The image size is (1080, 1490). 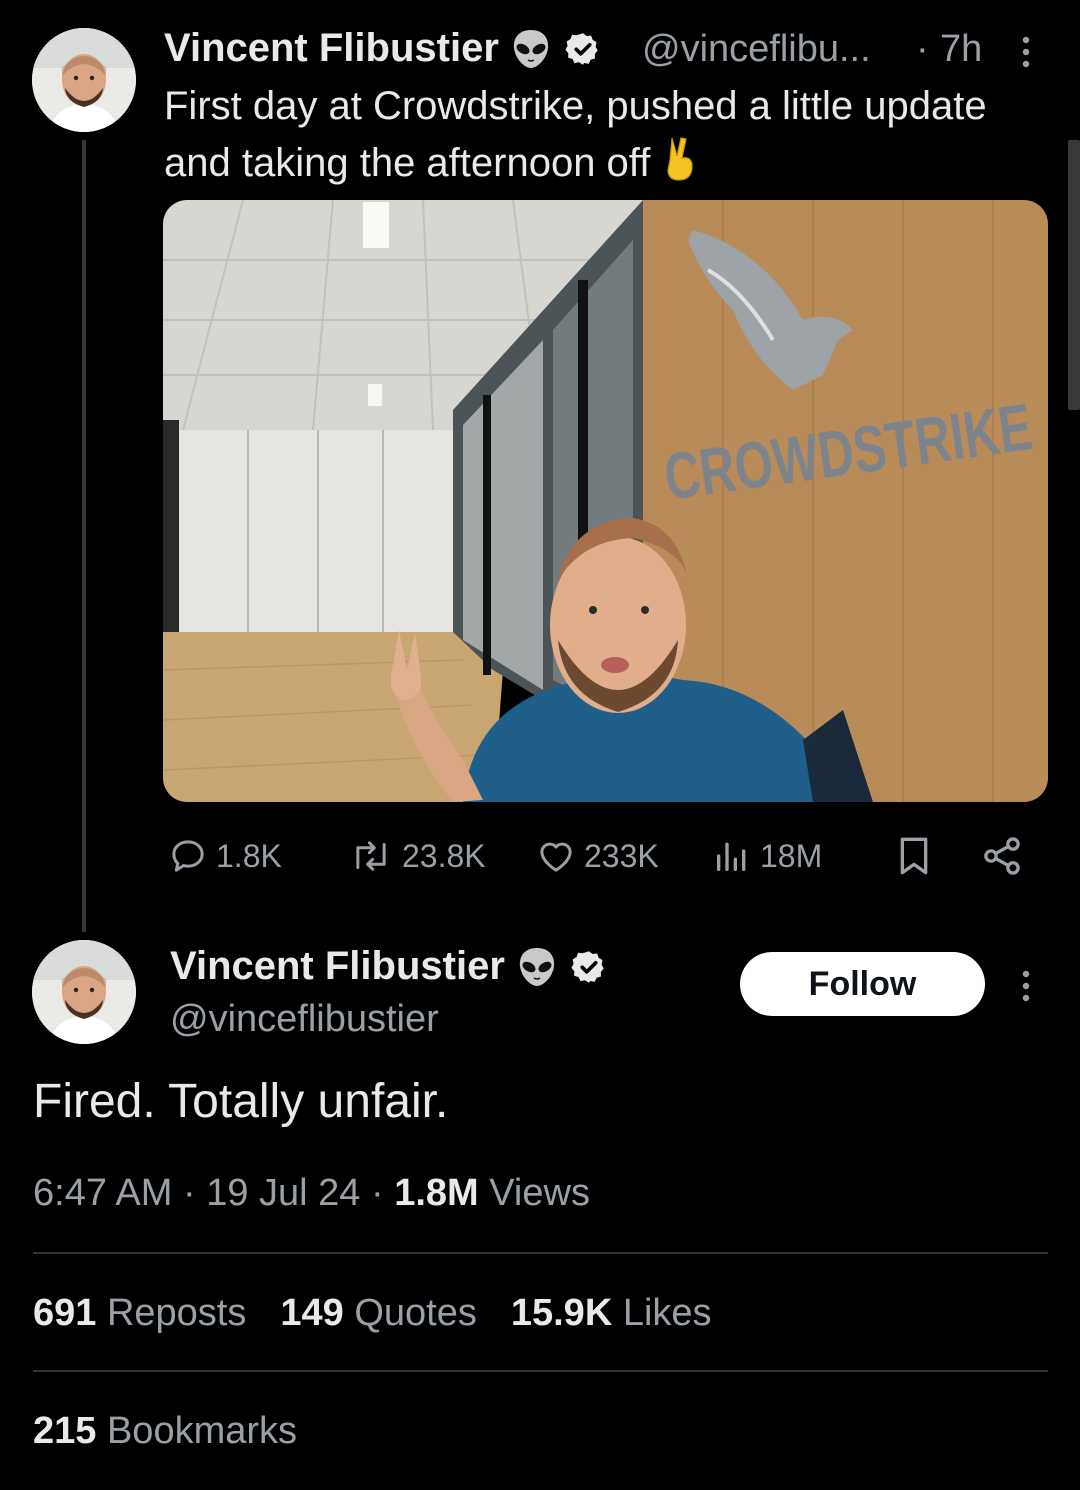 I want to click on likes-label: Likes, so click(x=662, y=1313).